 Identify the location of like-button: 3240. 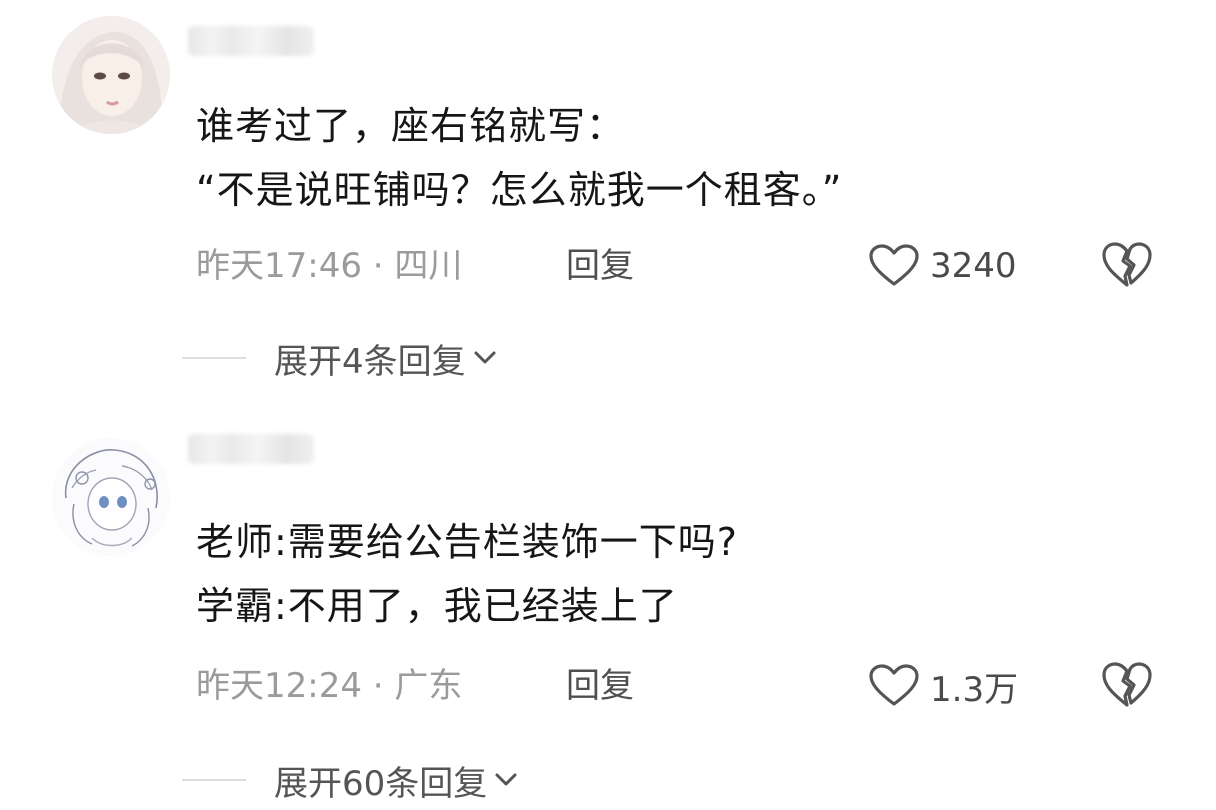
(942, 266).